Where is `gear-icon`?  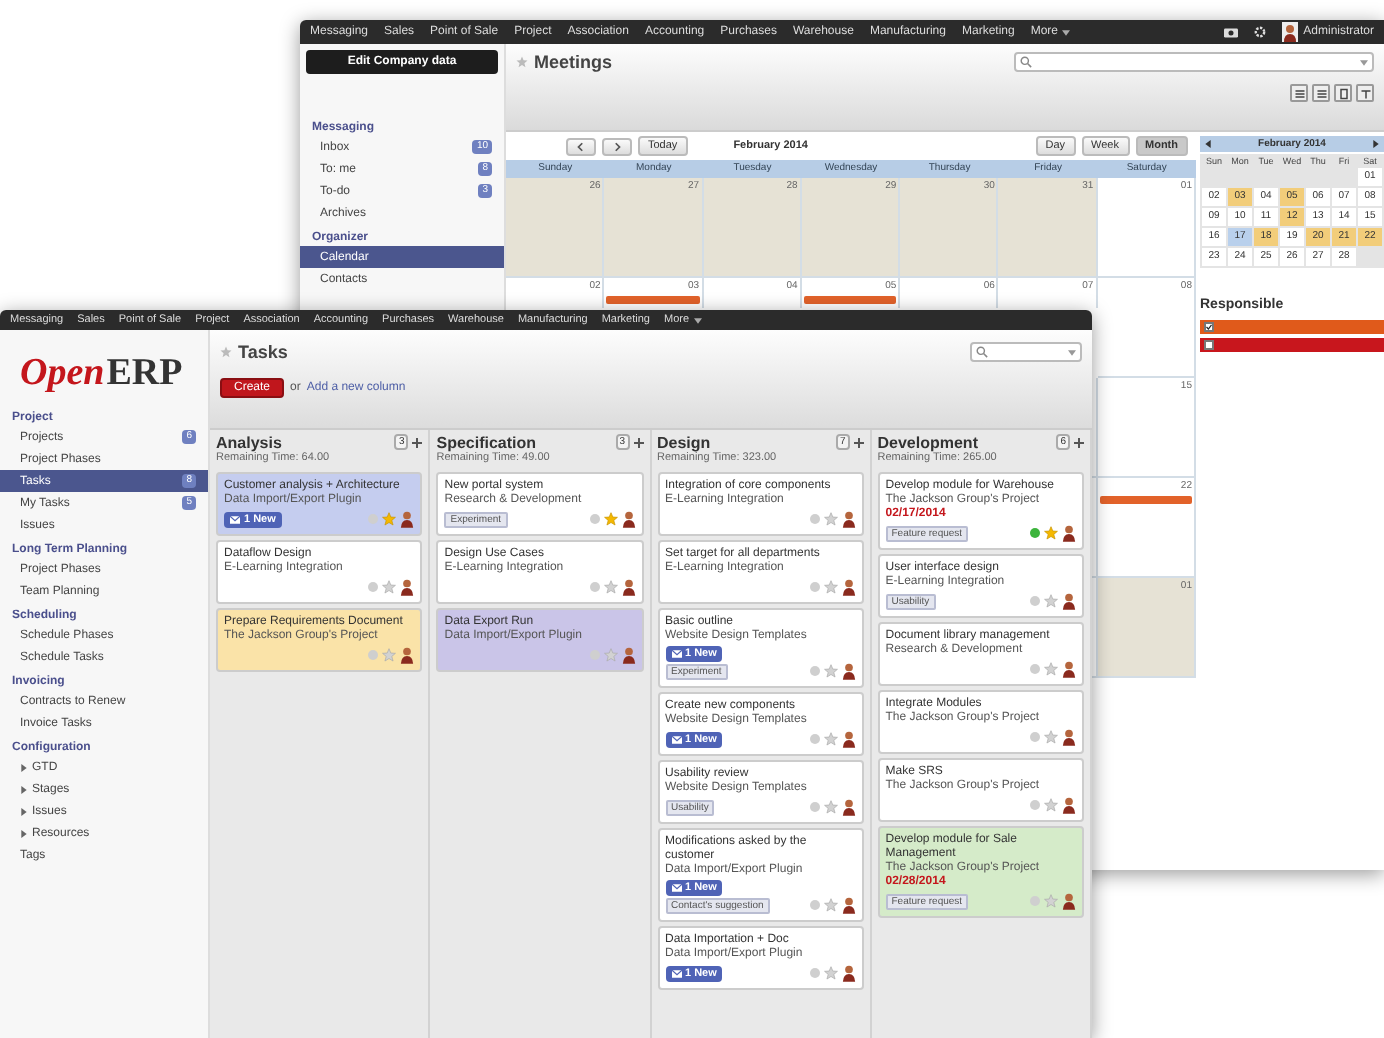 gear-icon is located at coordinates (1259, 32).